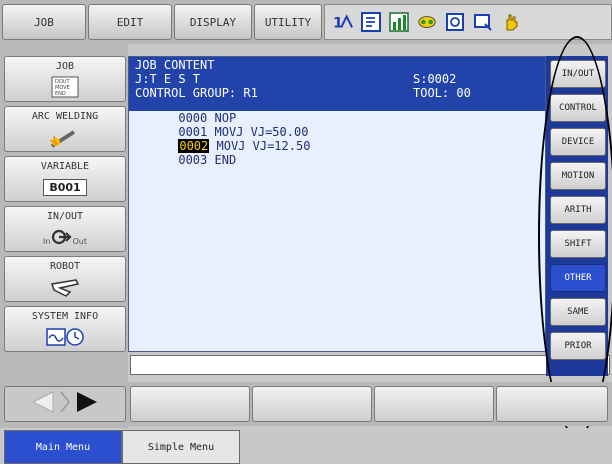  What do you see at coordinates (65, 166) in the screenshot?
I see `sidebar-item-label: VARIABLE` at bounding box center [65, 166].